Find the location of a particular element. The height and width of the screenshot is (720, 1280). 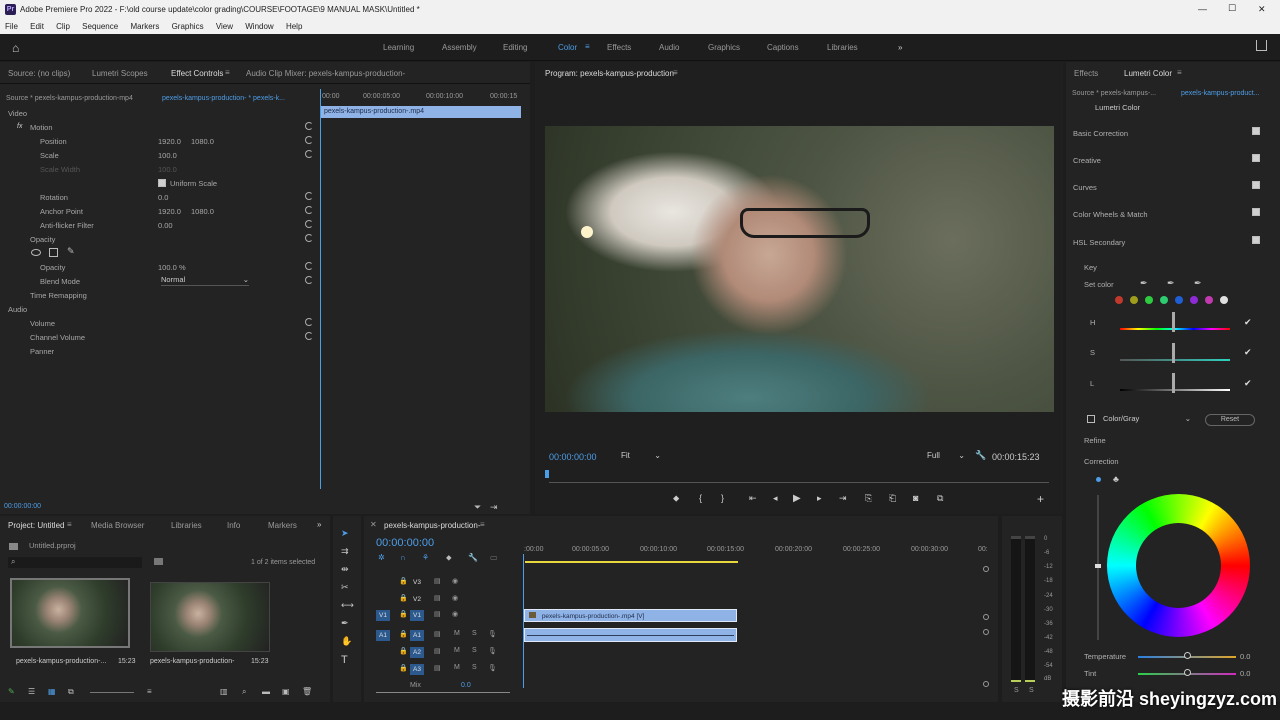

trash-icon: 🗑 is located at coordinates (307, 691).